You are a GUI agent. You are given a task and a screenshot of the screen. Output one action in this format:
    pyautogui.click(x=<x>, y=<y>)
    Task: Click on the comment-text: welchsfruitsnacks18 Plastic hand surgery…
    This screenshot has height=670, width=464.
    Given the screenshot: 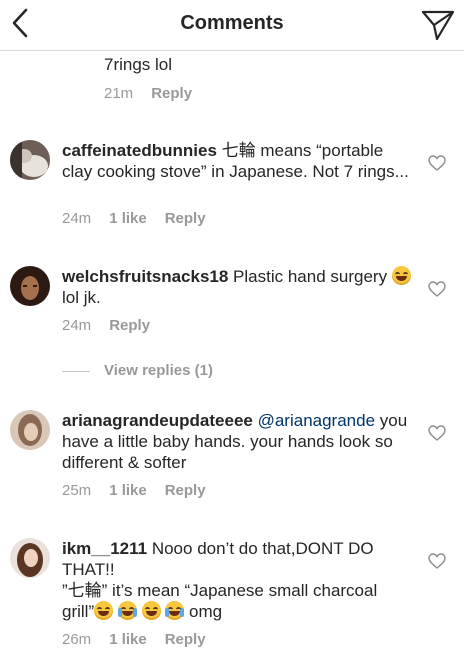 What is the action you would take?
    pyautogui.click(x=237, y=287)
    